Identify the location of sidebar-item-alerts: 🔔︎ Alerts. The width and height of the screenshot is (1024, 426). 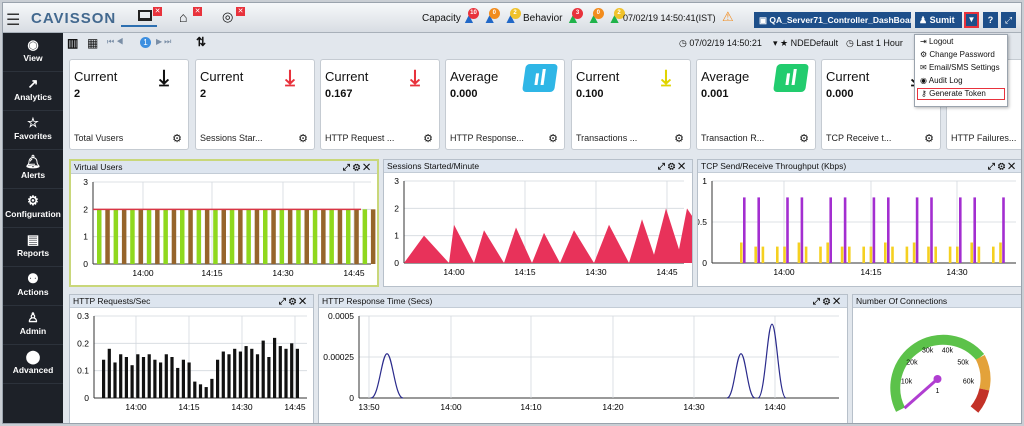
(33, 169).